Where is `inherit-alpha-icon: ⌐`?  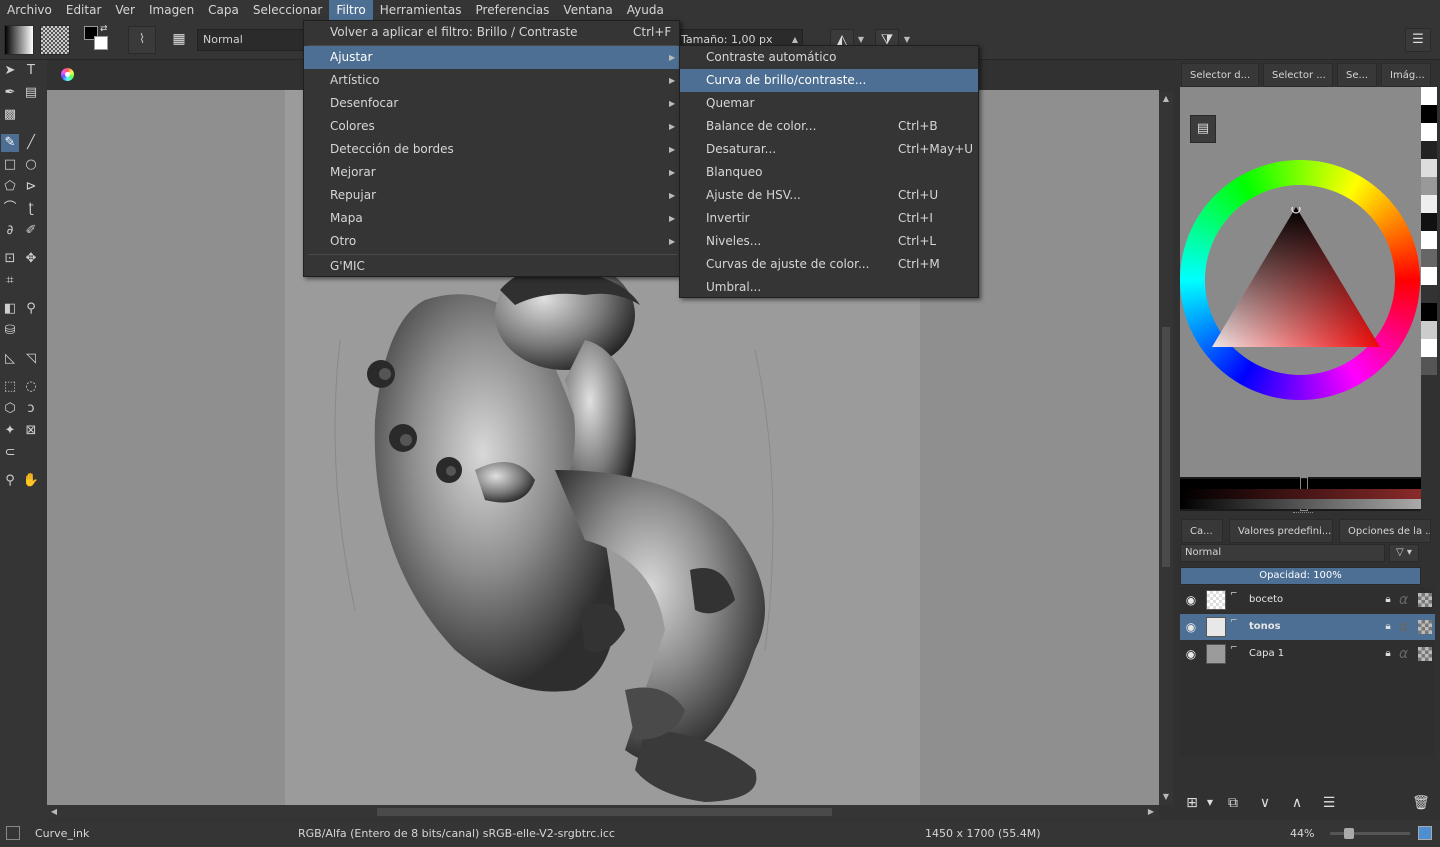
inherit-alpha-icon: ⌐ is located at coordinates (1236, 595).